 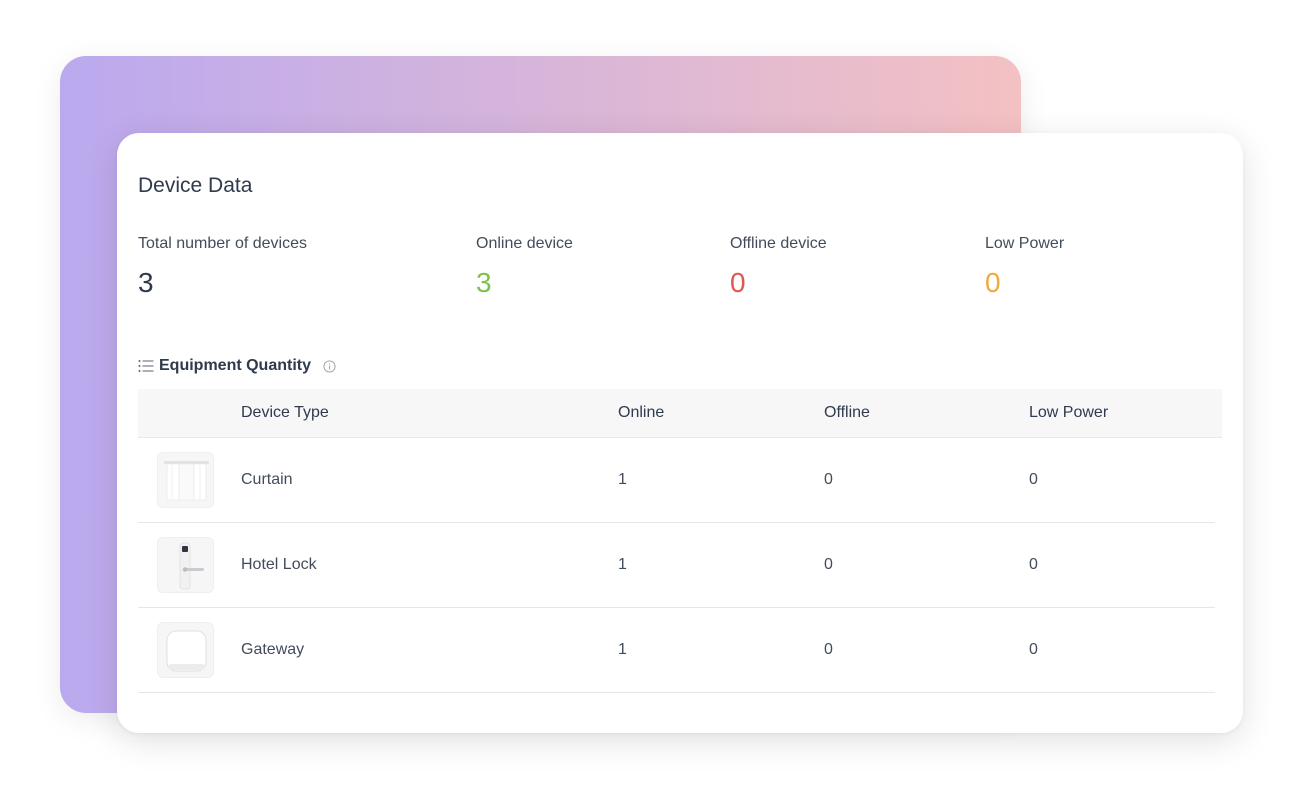 What do you see at coordinates (195, 185) in the screenshot?
I see `card-title: Device Data` at bounding box center [195, 185].